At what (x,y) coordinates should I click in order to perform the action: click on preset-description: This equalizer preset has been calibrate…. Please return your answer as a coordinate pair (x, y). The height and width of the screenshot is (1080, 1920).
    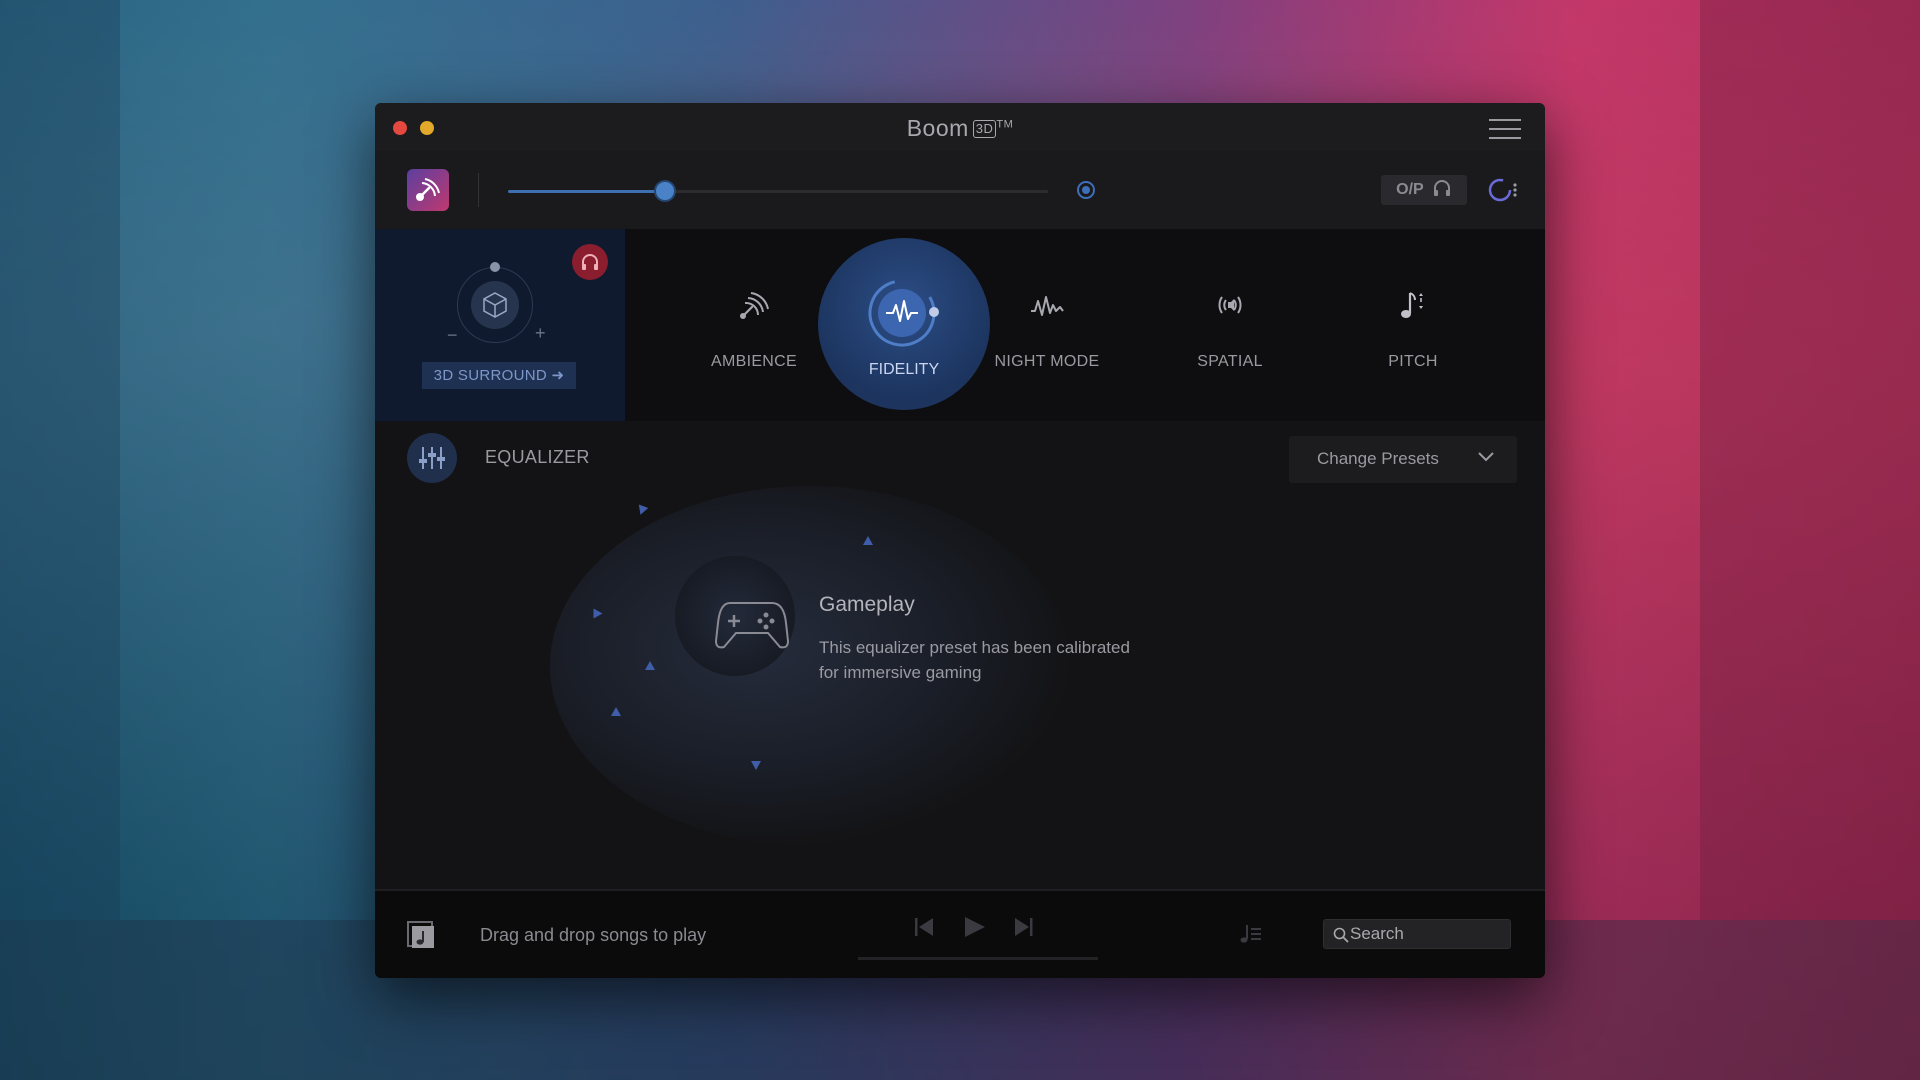
    Looking at the image, I should click on (974, 660).